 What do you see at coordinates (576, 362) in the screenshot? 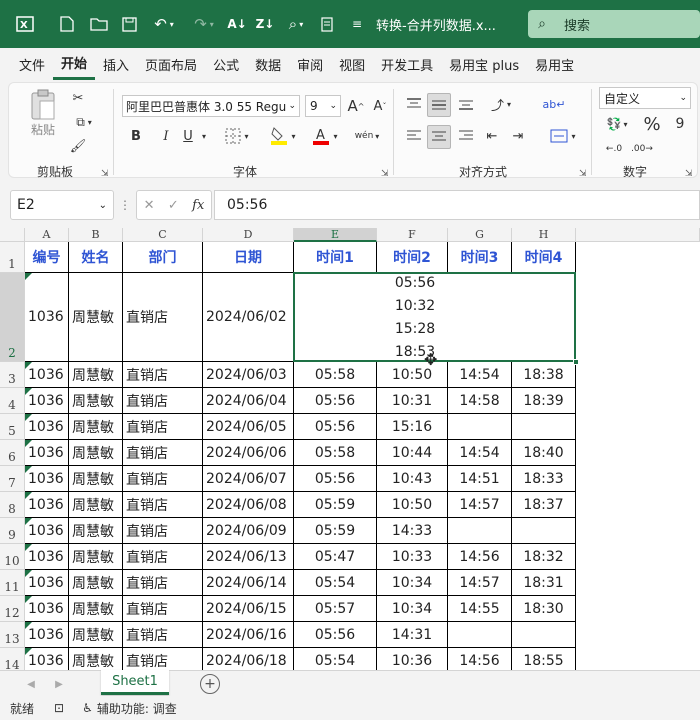
I see `fill-handle` at bounding box center [576, 362].